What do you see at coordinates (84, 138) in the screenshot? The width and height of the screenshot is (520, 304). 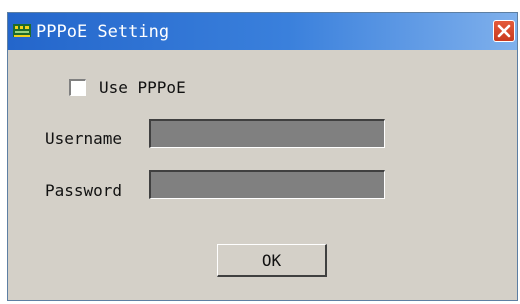 I see `username-label: Username` at bounding box center [84, 138].